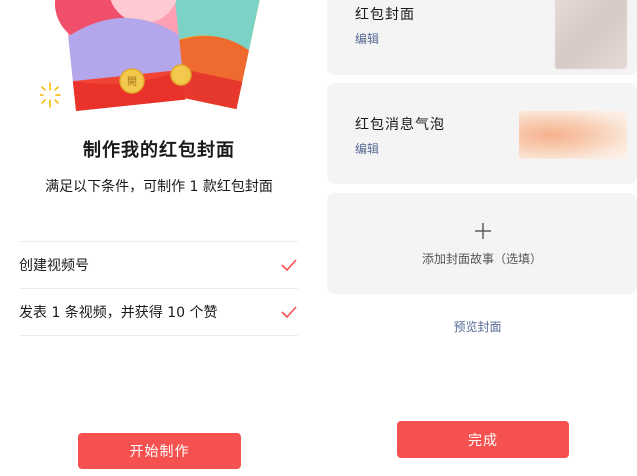 The height and width of the screenshot is (476, 637). Describe the element at coordinates (159, 187) in the screenshot. I see `conditions-subtitle: 满足以下条件，可制作 1 款红包封面` at that location.